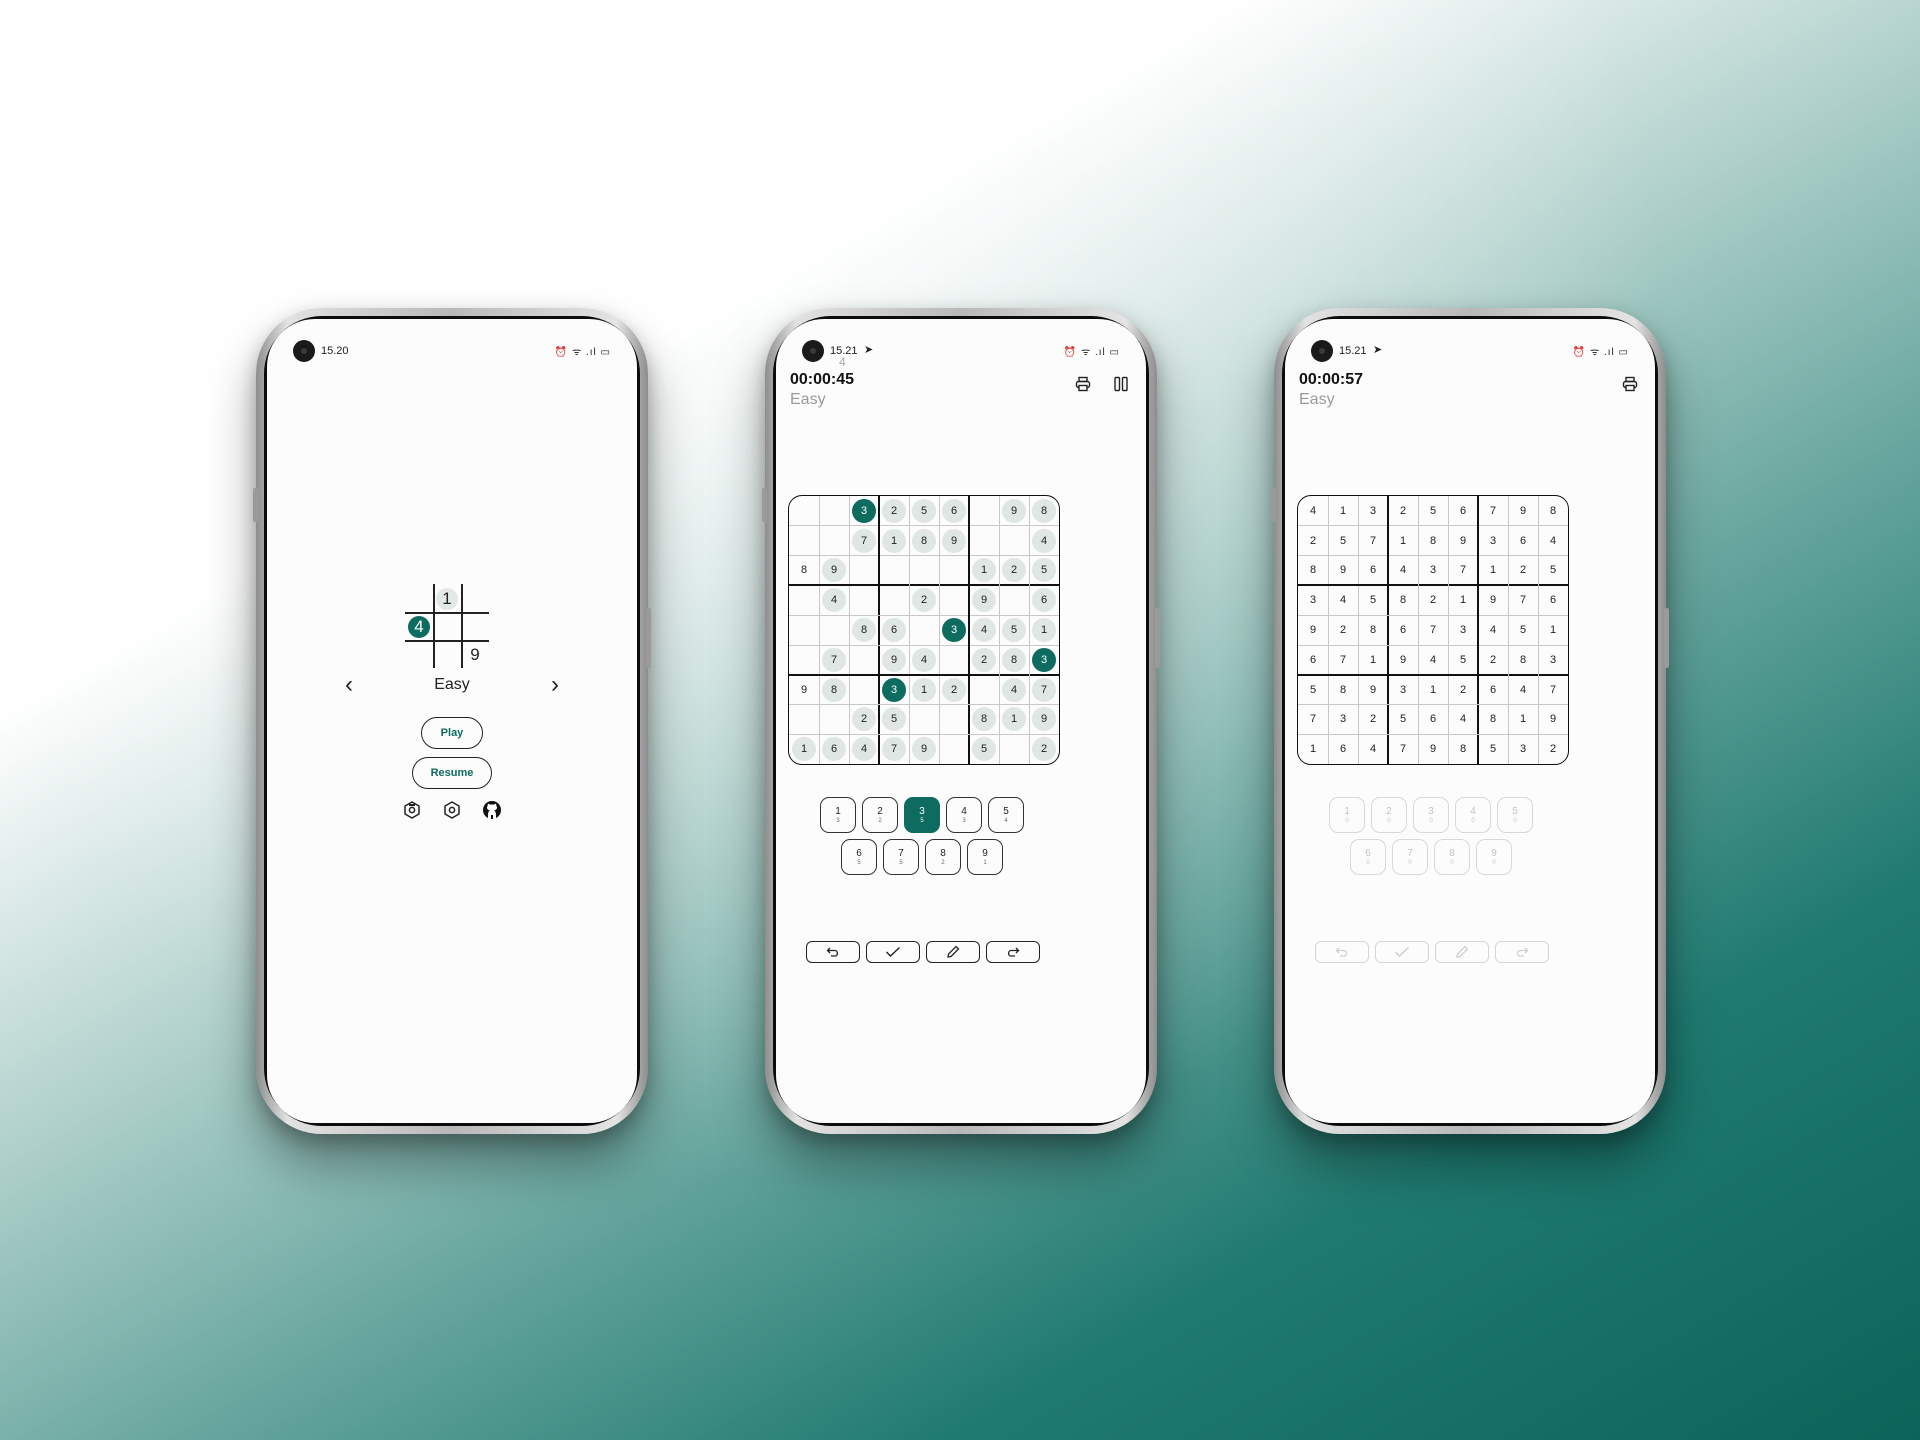 Image resolution: width=1920 pixels, height=1440 pixels. What do you see at coordinates (412, 810) in the screenshot?
I see `settings-icon` at bounding box center [412, 810].